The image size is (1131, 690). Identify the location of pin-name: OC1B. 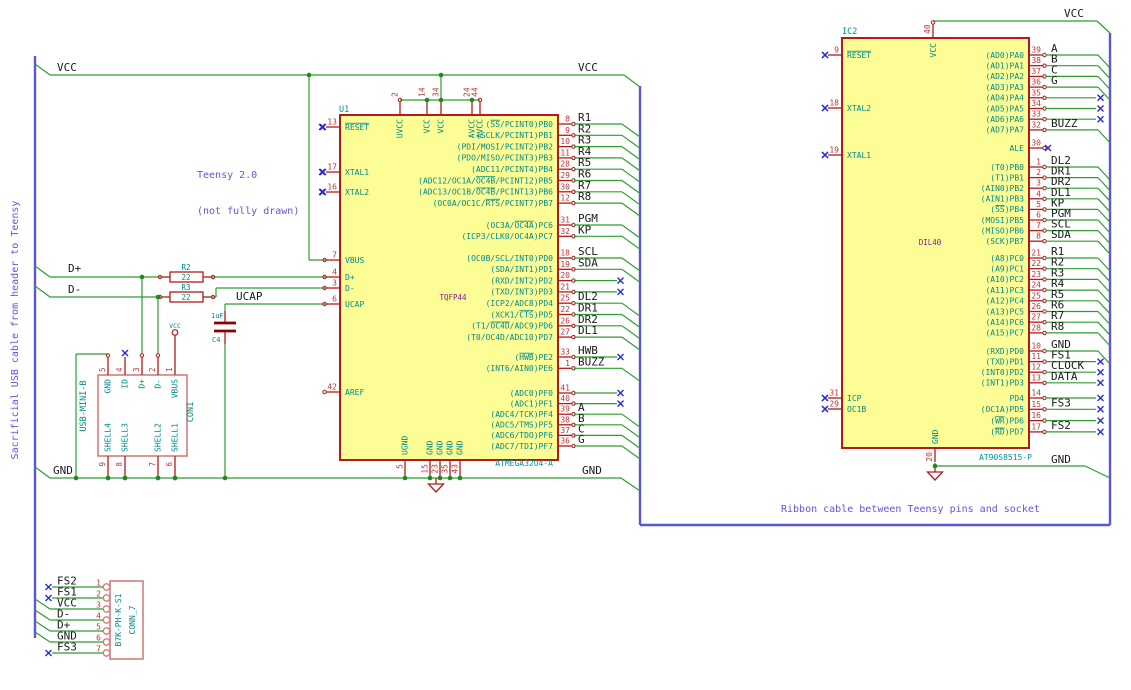
(856, 409).